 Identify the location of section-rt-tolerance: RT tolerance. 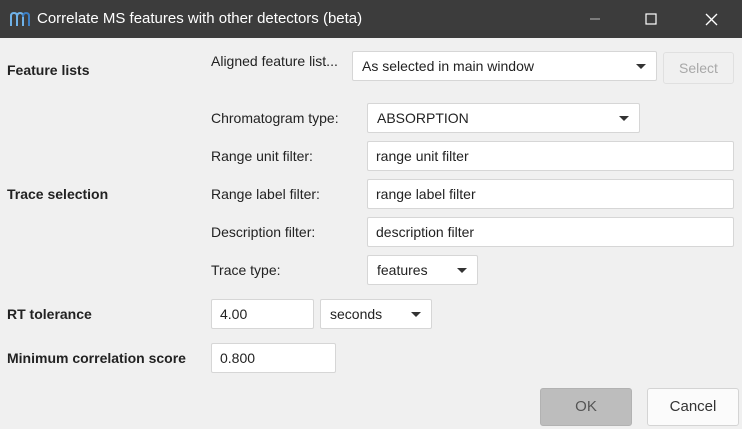
(49, 314).